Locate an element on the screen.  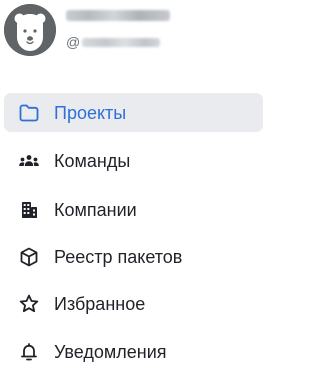
user-handle: @ is located at coordinates (113, 42).